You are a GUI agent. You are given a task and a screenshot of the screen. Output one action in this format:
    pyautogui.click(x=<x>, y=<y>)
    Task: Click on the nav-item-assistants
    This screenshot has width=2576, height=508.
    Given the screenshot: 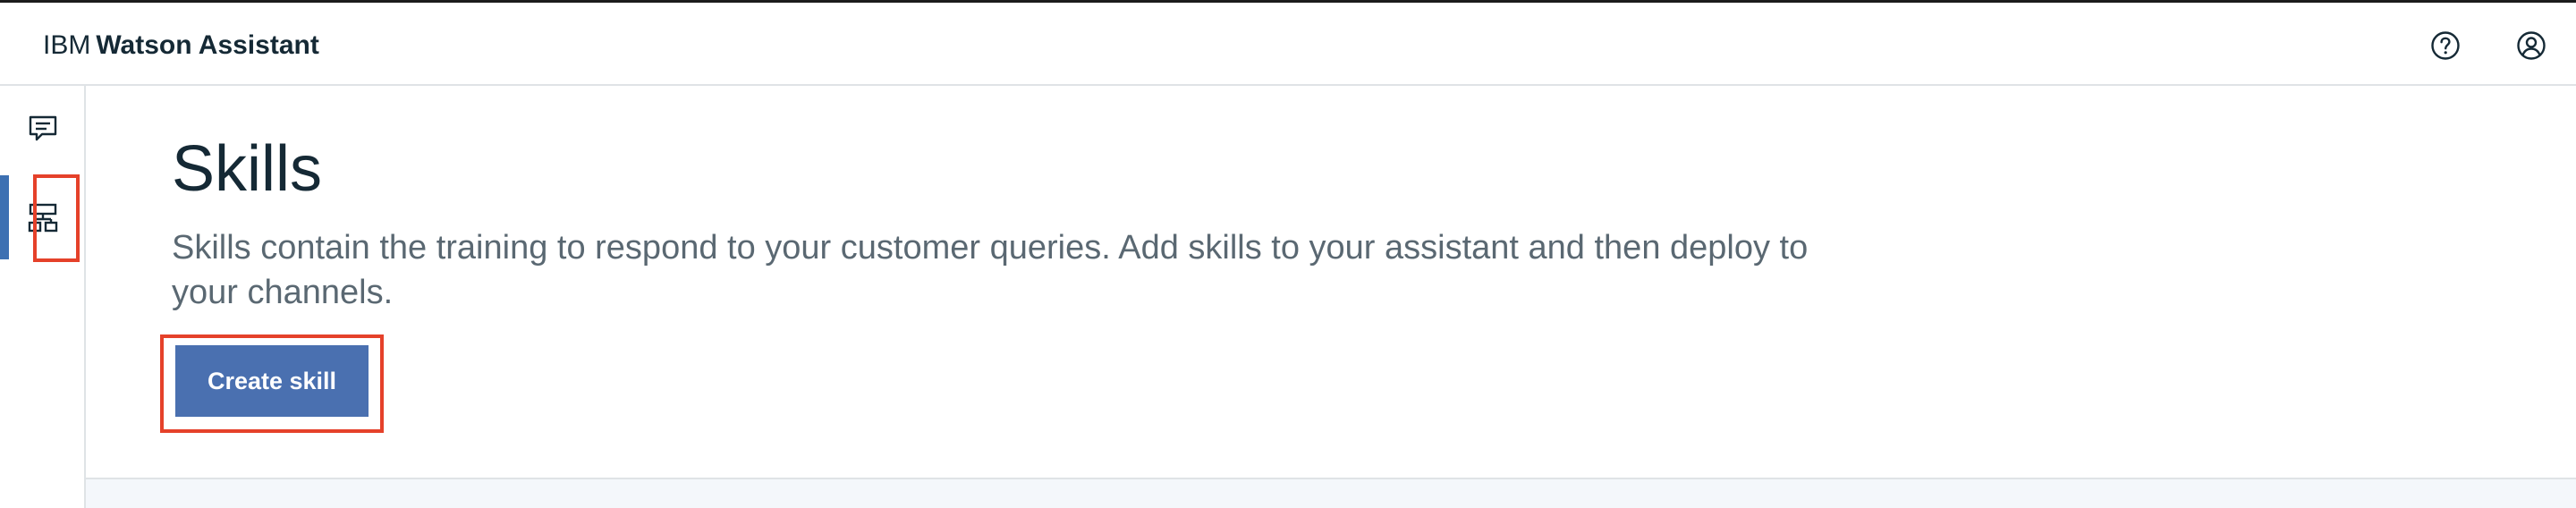 What is the action you would take?
    pyautogui.click(x=42, y=129)
    